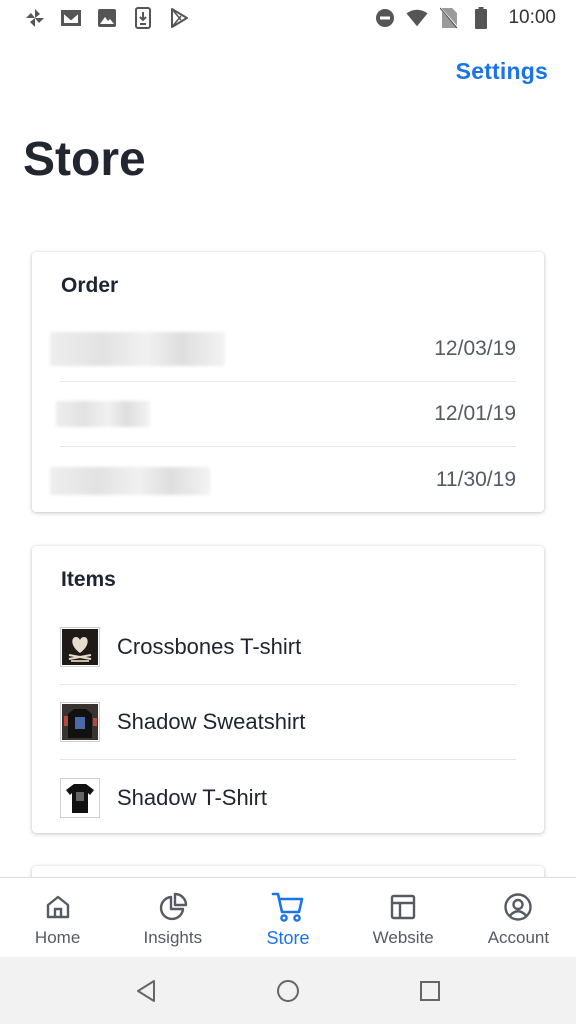 Image resolution: width=576 pixels, height=1024 pixels. Describe the element at coordinates (209, 646) in the screenshot. I see `item-label: Crossbones T-shirt` at that location.